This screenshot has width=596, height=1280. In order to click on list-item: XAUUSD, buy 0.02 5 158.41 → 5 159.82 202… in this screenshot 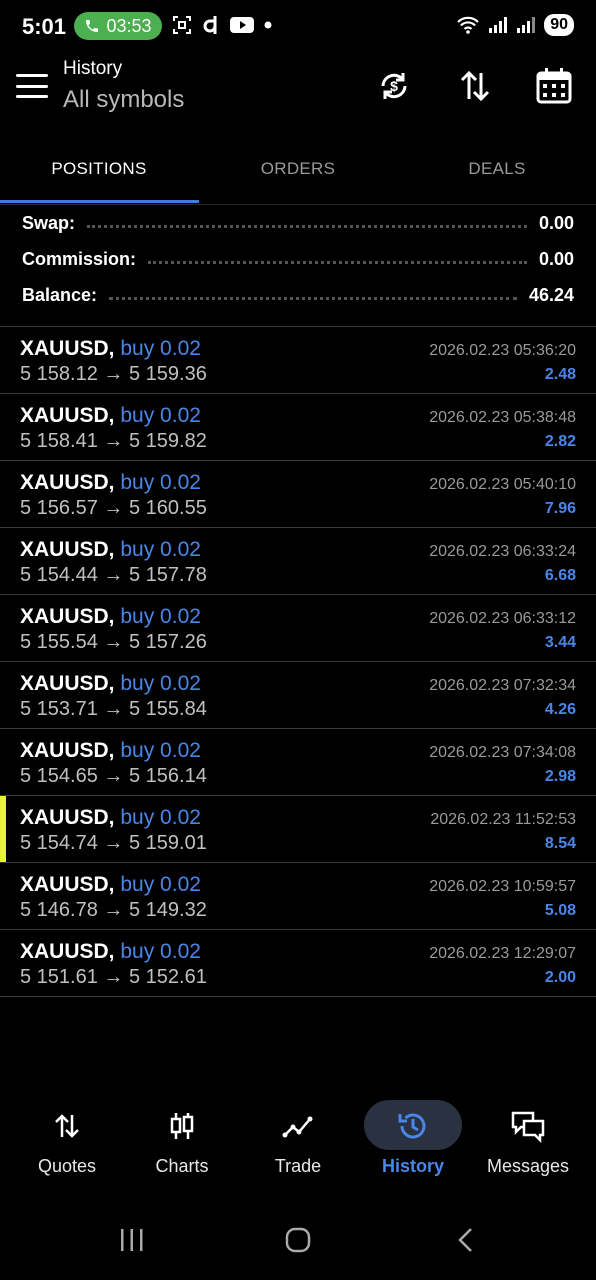, I will do `click(298, 427)`.